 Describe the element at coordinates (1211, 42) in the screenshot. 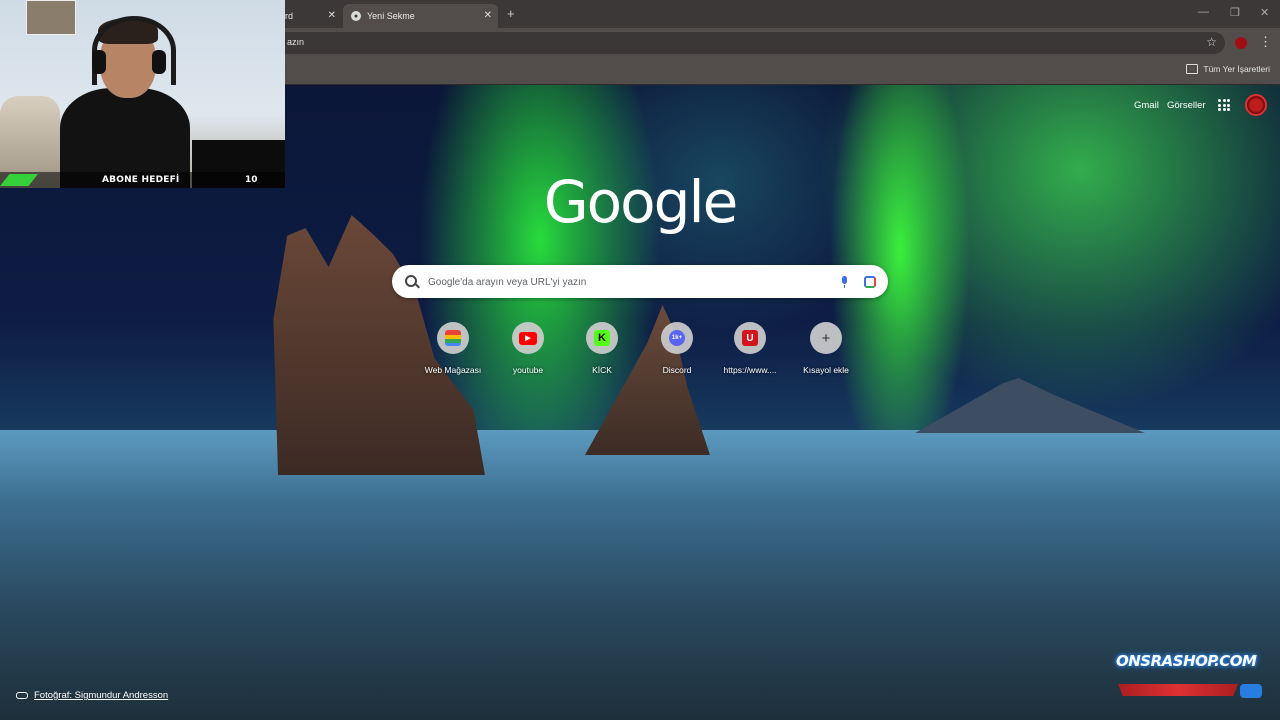

I see `bookmark-star-icon: ☆` at that location.